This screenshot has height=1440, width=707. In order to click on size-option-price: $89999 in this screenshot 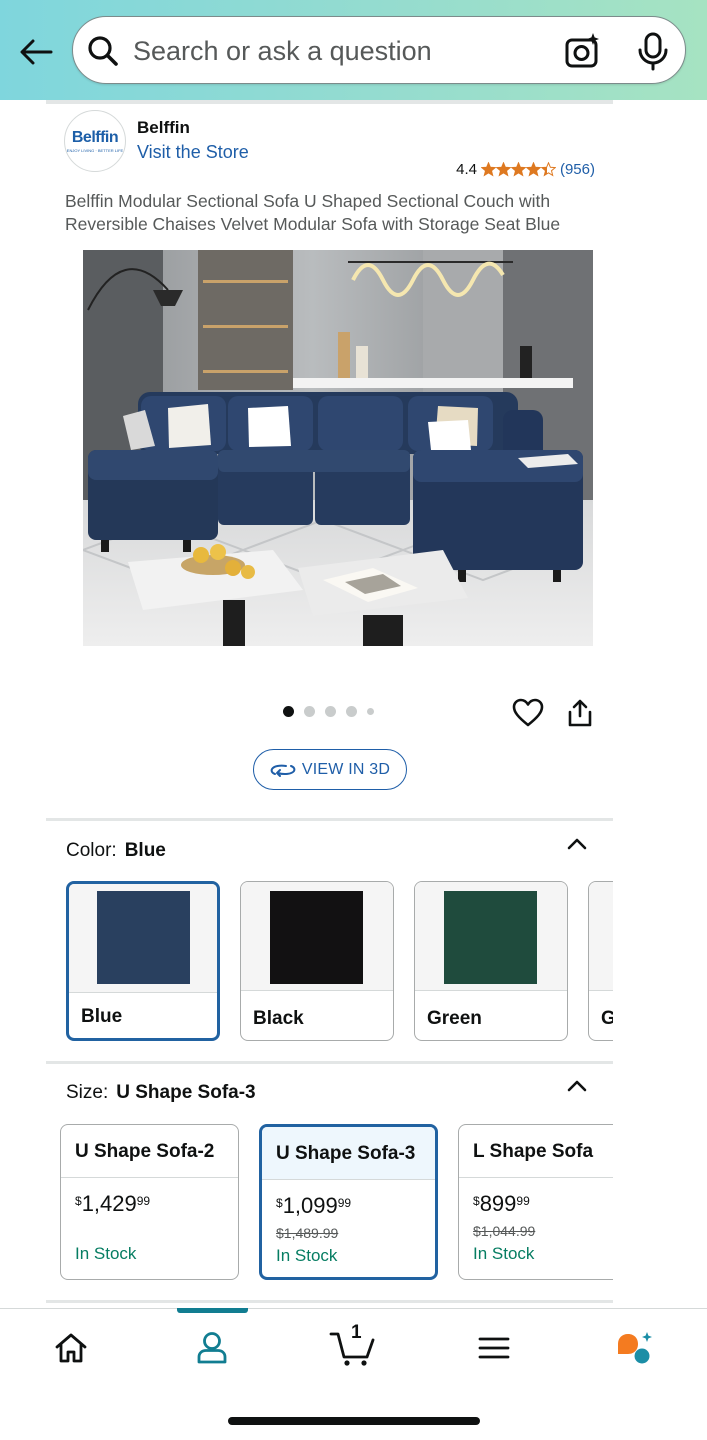, I will do `click(501, 1204)`.